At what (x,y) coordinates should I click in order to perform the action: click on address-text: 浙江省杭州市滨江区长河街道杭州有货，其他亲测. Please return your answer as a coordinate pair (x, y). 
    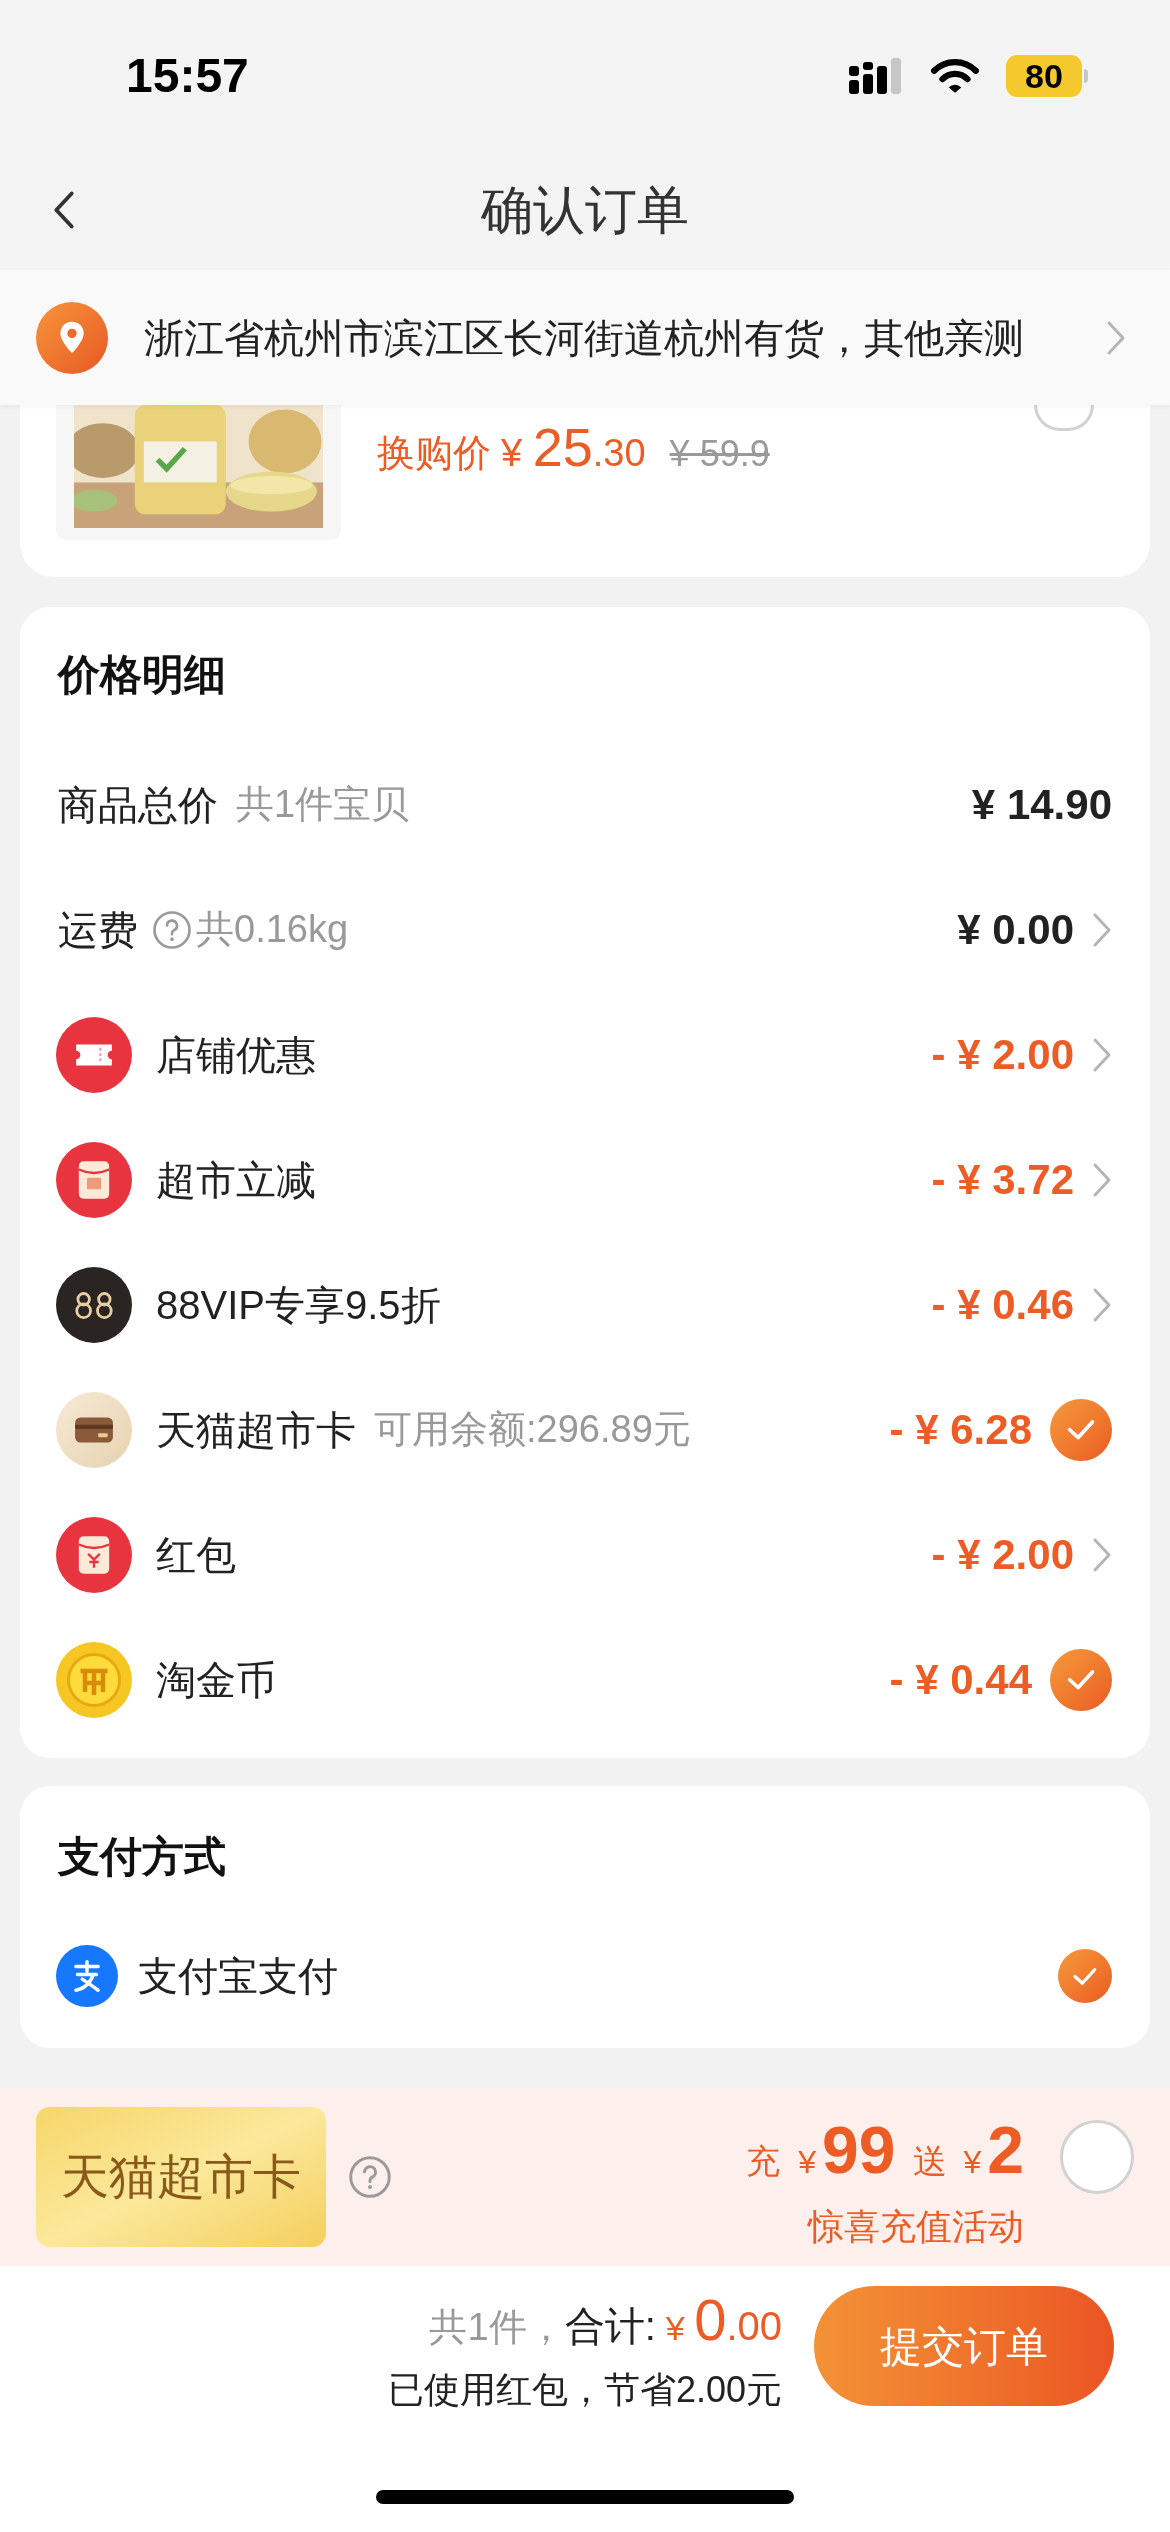
    Looking at the image, I should click on (584, 338).